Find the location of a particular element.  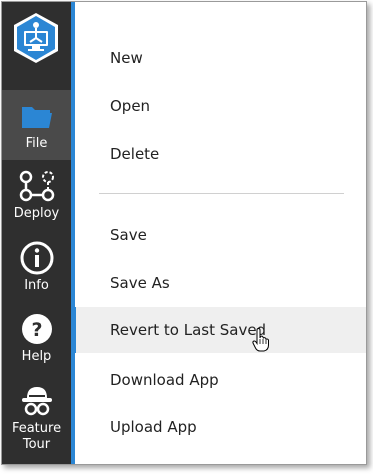

menu-item-upload-app: Upload App is located at coordinates (220, 427).